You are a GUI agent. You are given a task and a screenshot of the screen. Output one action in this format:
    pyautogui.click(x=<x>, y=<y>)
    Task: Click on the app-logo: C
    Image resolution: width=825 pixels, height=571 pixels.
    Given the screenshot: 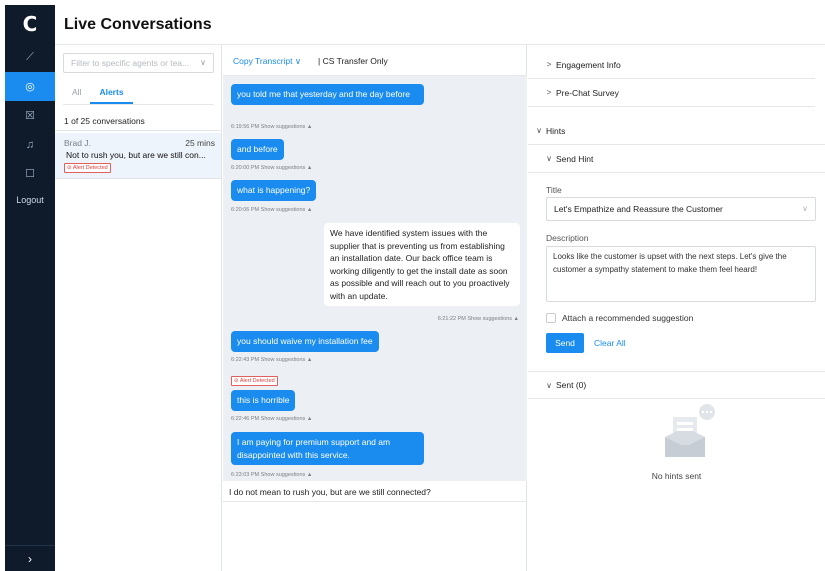 What is the action you would take?
    pyautogui.click(x=30, y=24)
    